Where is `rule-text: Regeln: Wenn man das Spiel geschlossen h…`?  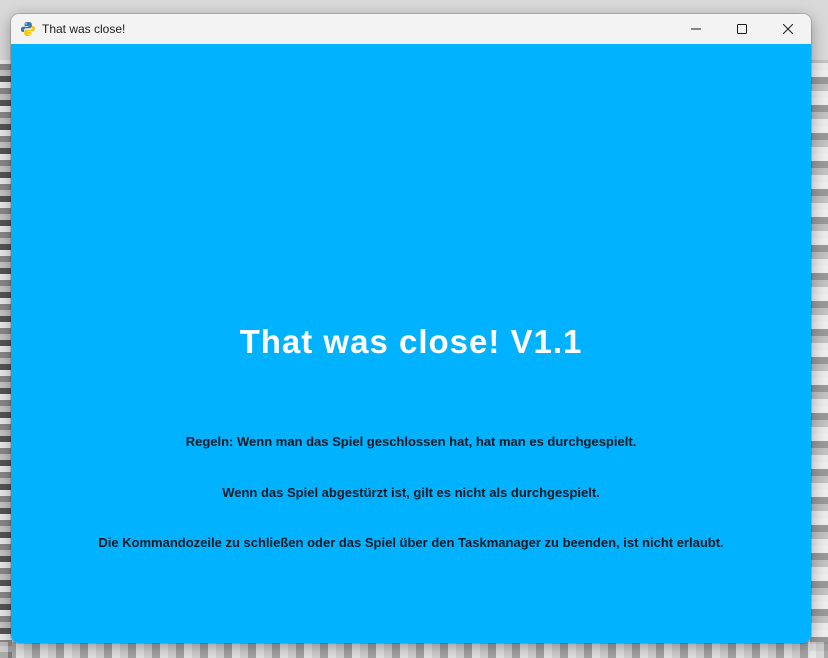 rule-text: Regeln: Wenn man das Spiel geschlossen h… is located at coordinates (411, 441).